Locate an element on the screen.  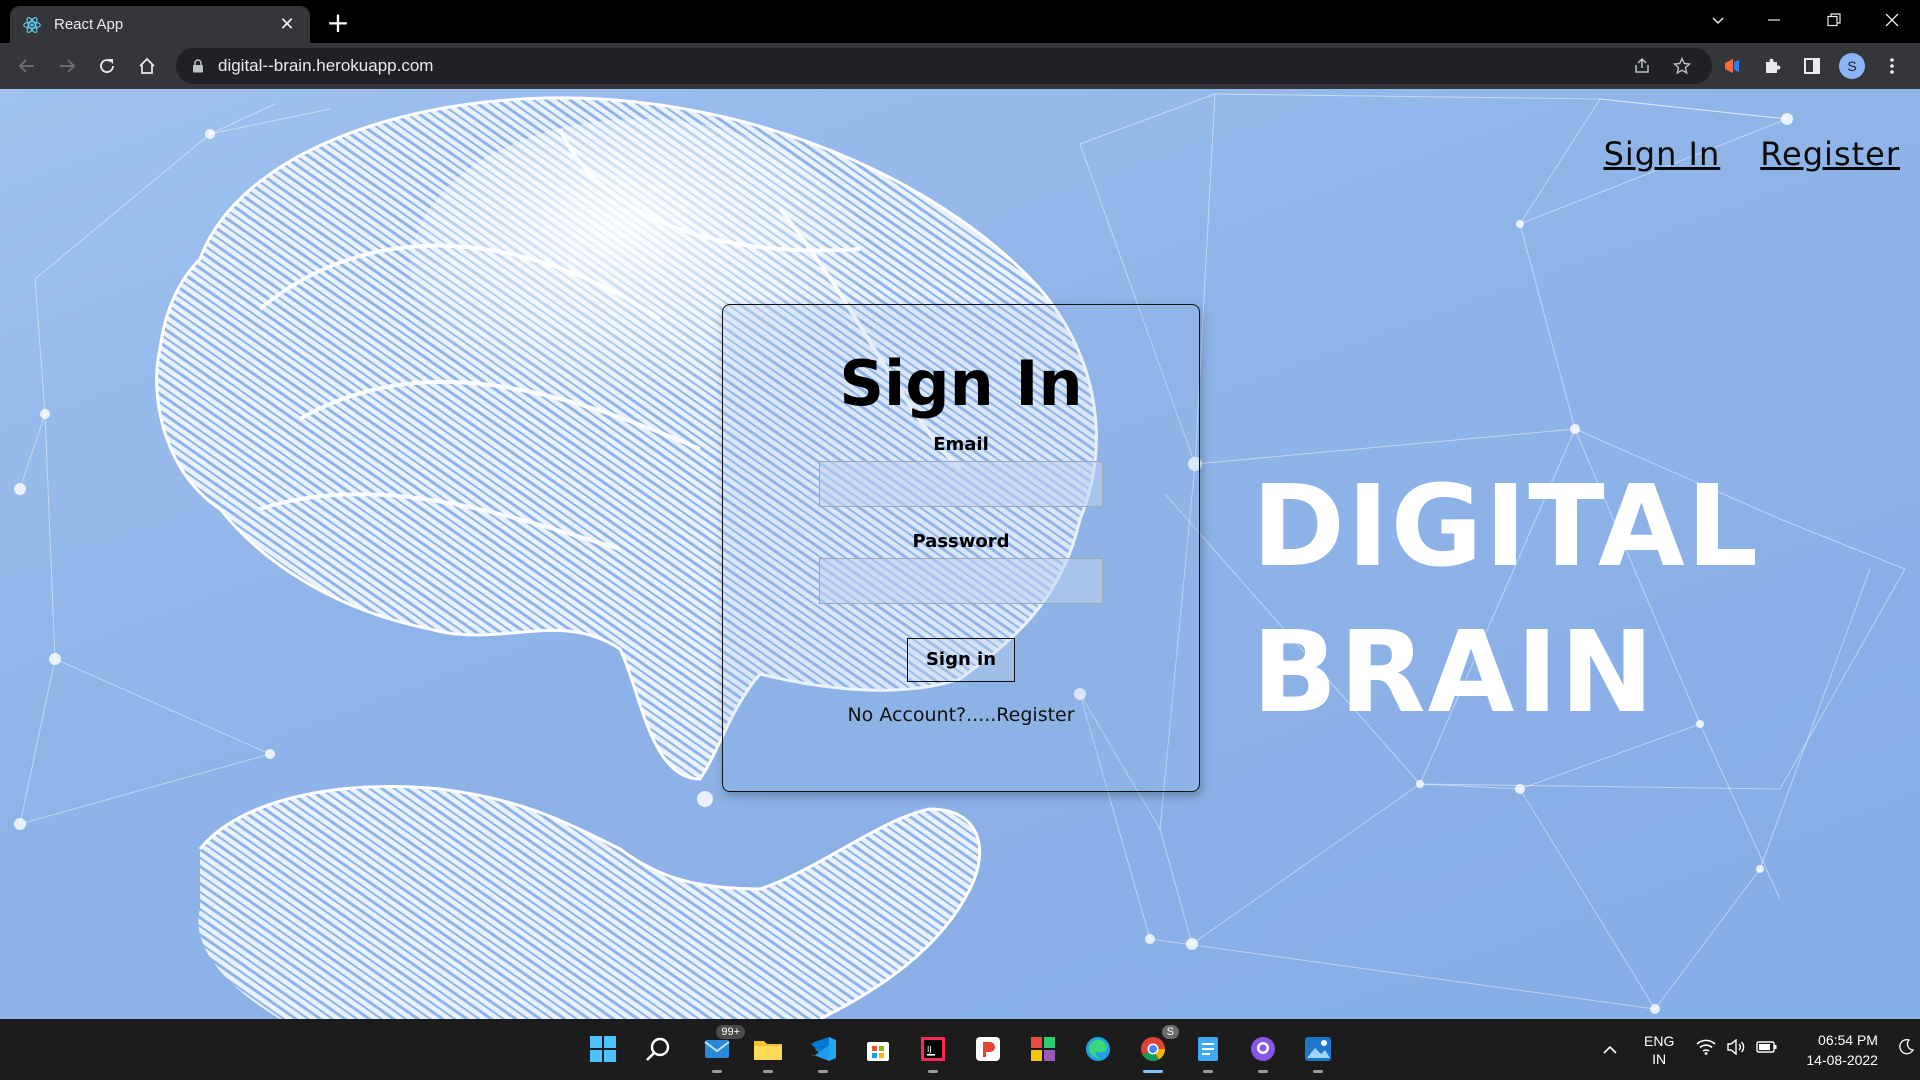
edge-icon is located at coordinates (1098, 1049).